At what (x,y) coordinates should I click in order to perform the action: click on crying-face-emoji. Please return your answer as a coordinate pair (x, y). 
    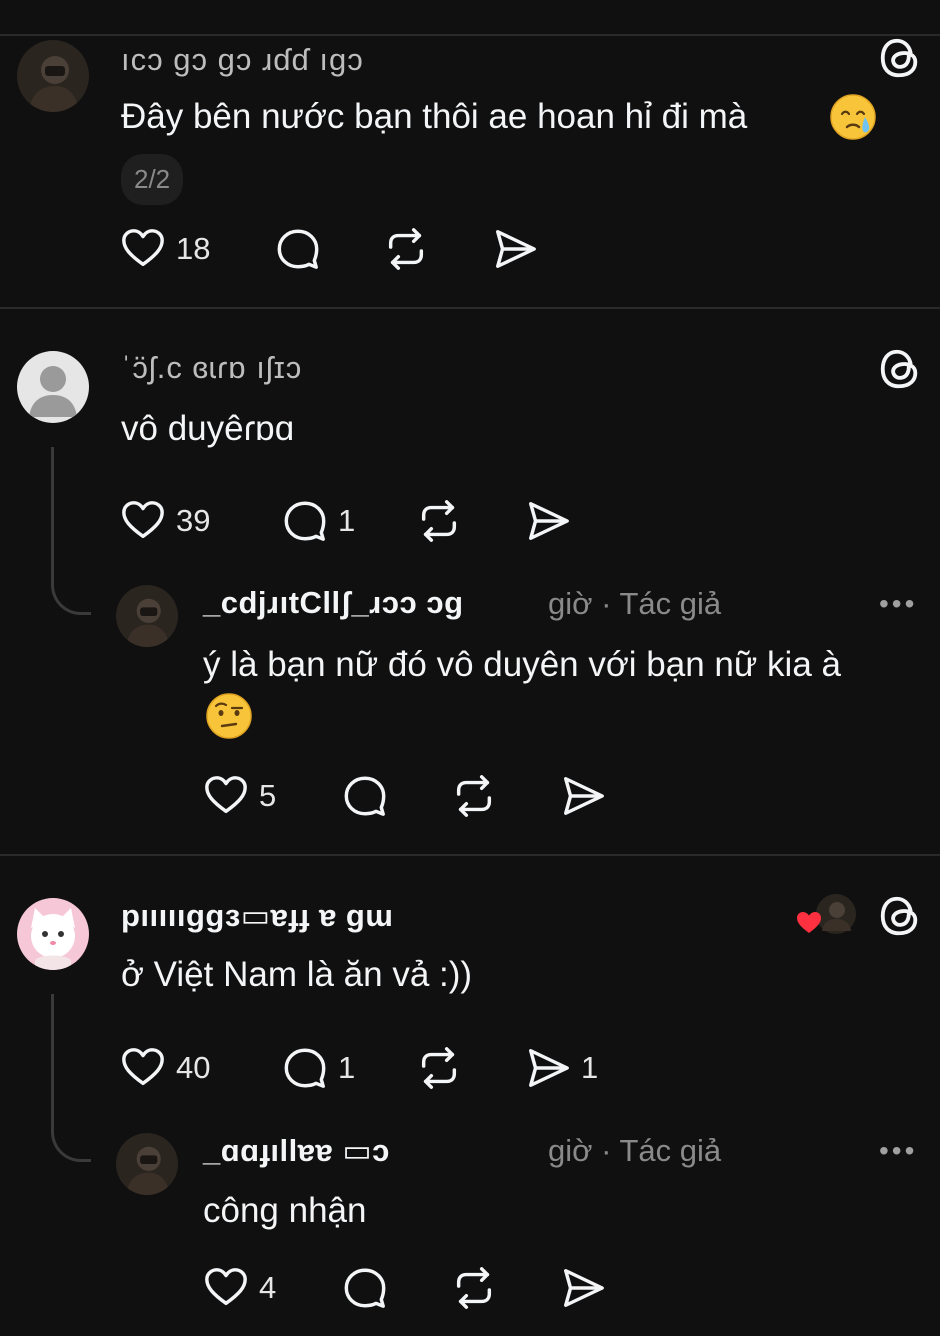
    Looking at the image, I should click on (853, 119).